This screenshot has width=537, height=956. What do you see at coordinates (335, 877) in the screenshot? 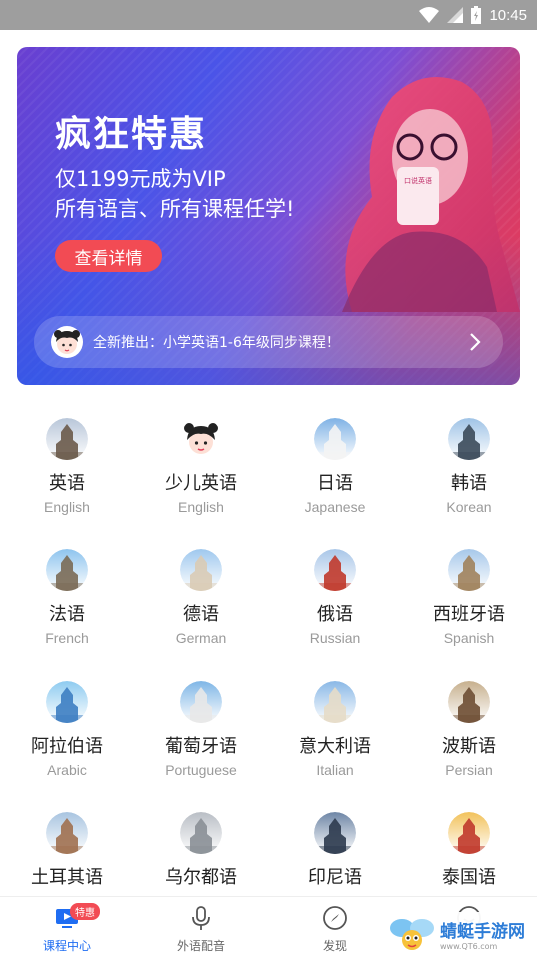
I see `language-name: 印尼语` at bounding box center [335, 877].